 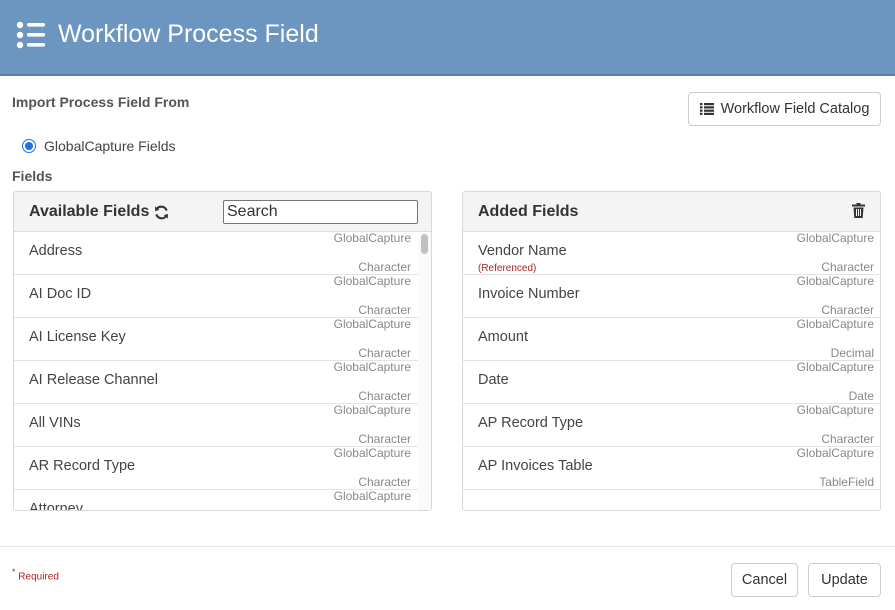 I want to click on available-fields-header: Available Fields, so click(x=222, y=212).